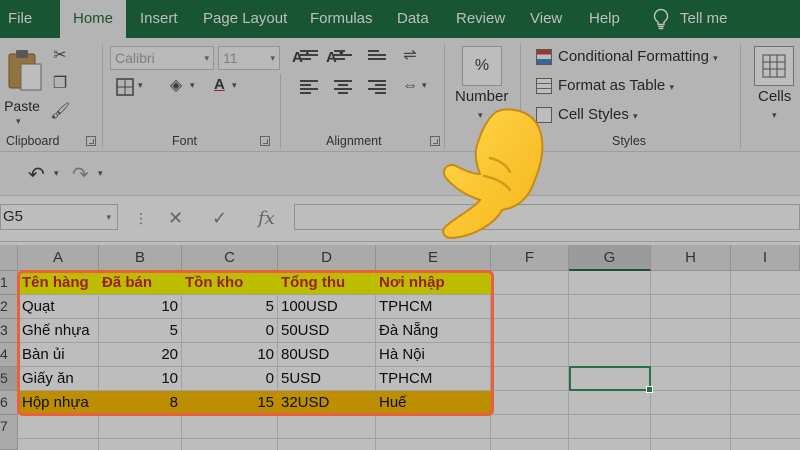 This screenshot has height=450, width=800. Describe the element at coordinates (9, 432) in the screenshot. I see `row-header-7: 7` at that location.